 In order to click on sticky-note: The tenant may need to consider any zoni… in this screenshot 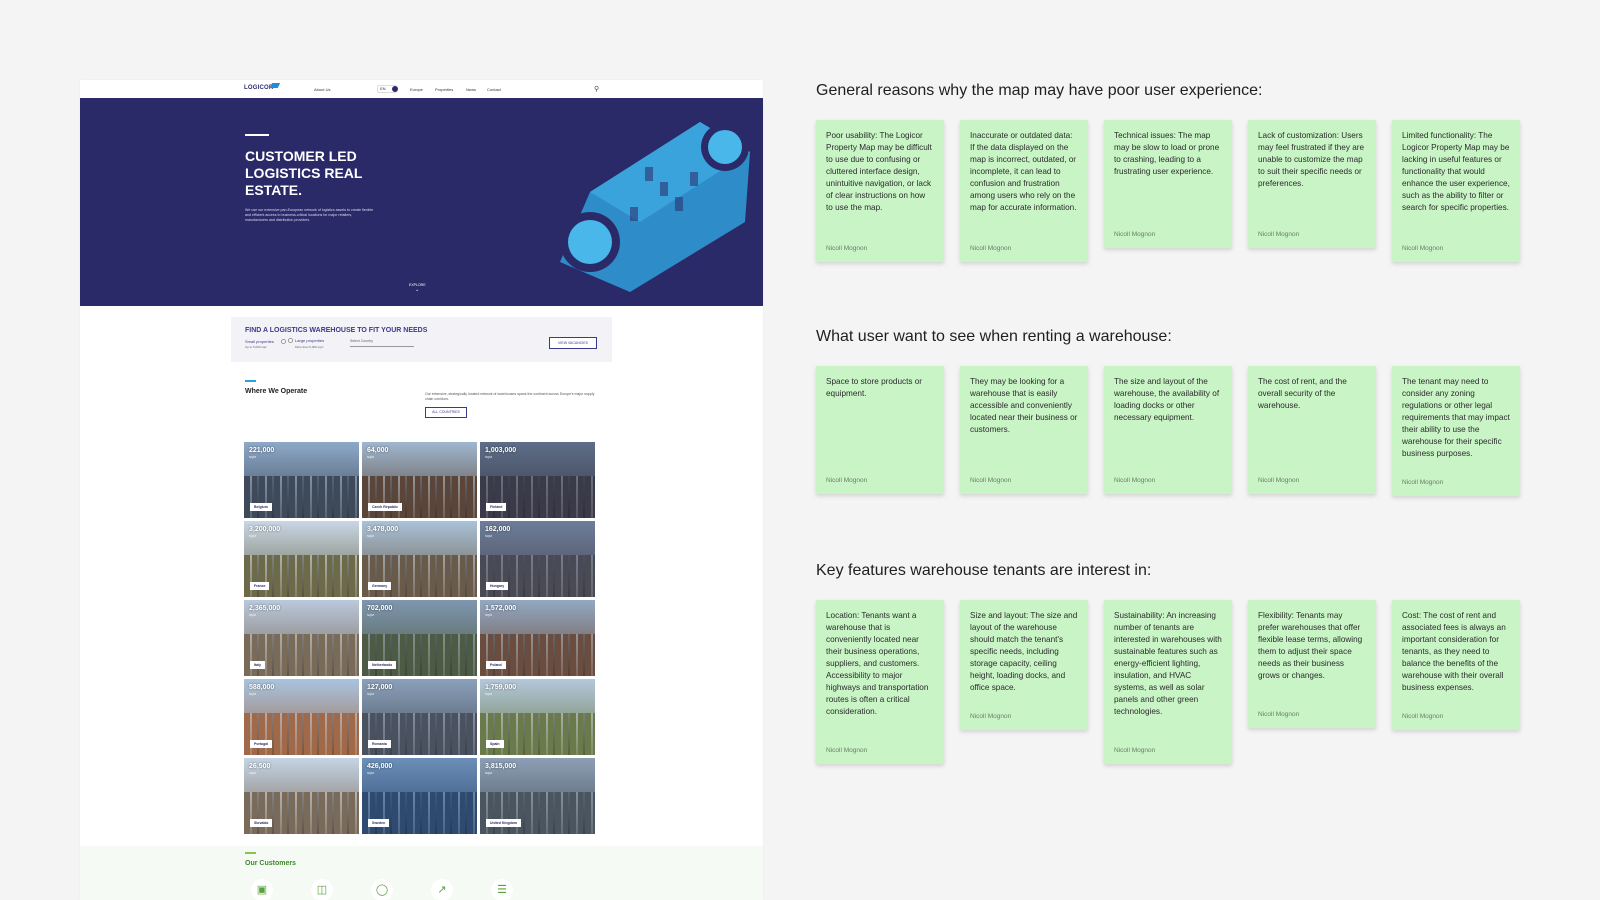, I will do `click(1456, 431)`.